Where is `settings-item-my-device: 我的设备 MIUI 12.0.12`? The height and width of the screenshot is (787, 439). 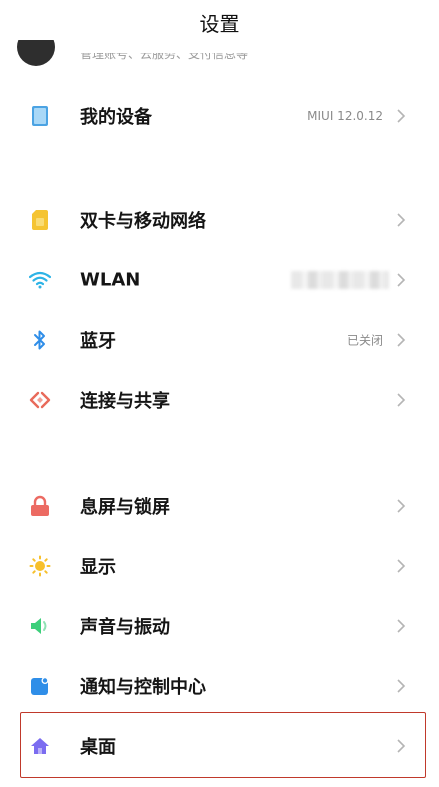
settings-item-my-device: 我的设备 MIUI 12.0.12 is located at coordinates (219, 116).